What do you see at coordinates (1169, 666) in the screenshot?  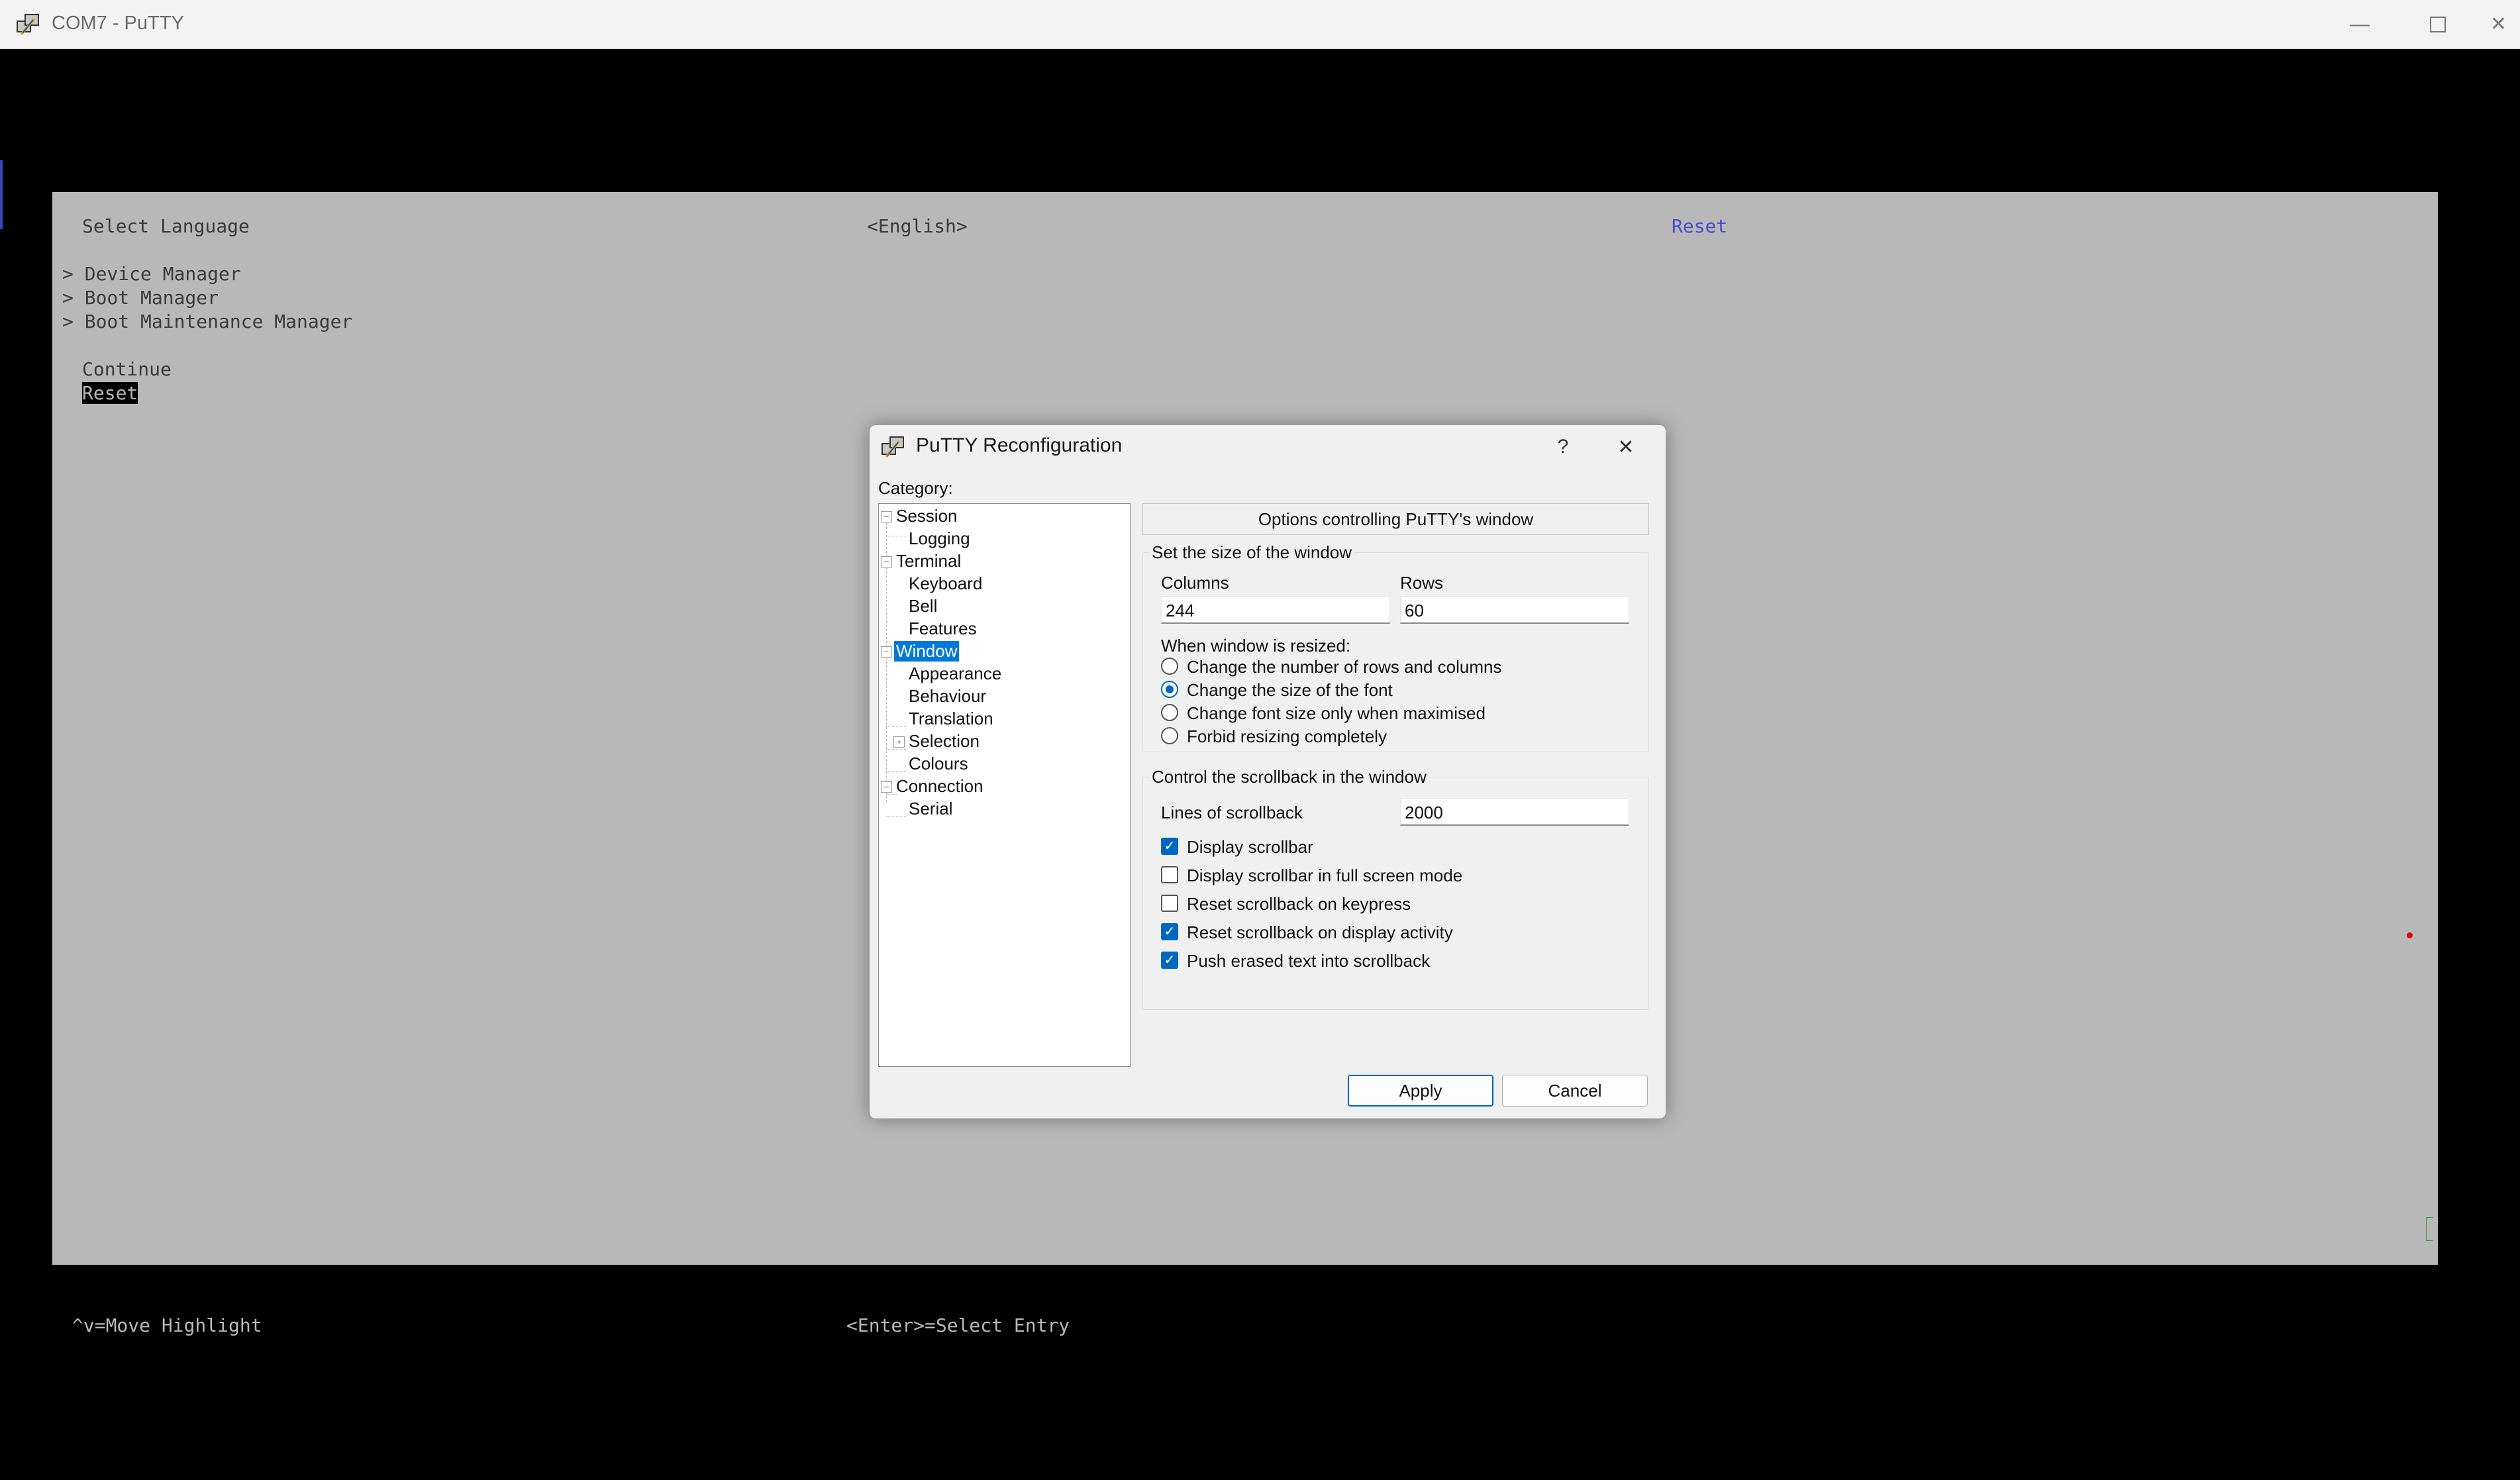 I see `radio-change-rows-columns` at bounding box center [1169, 666].